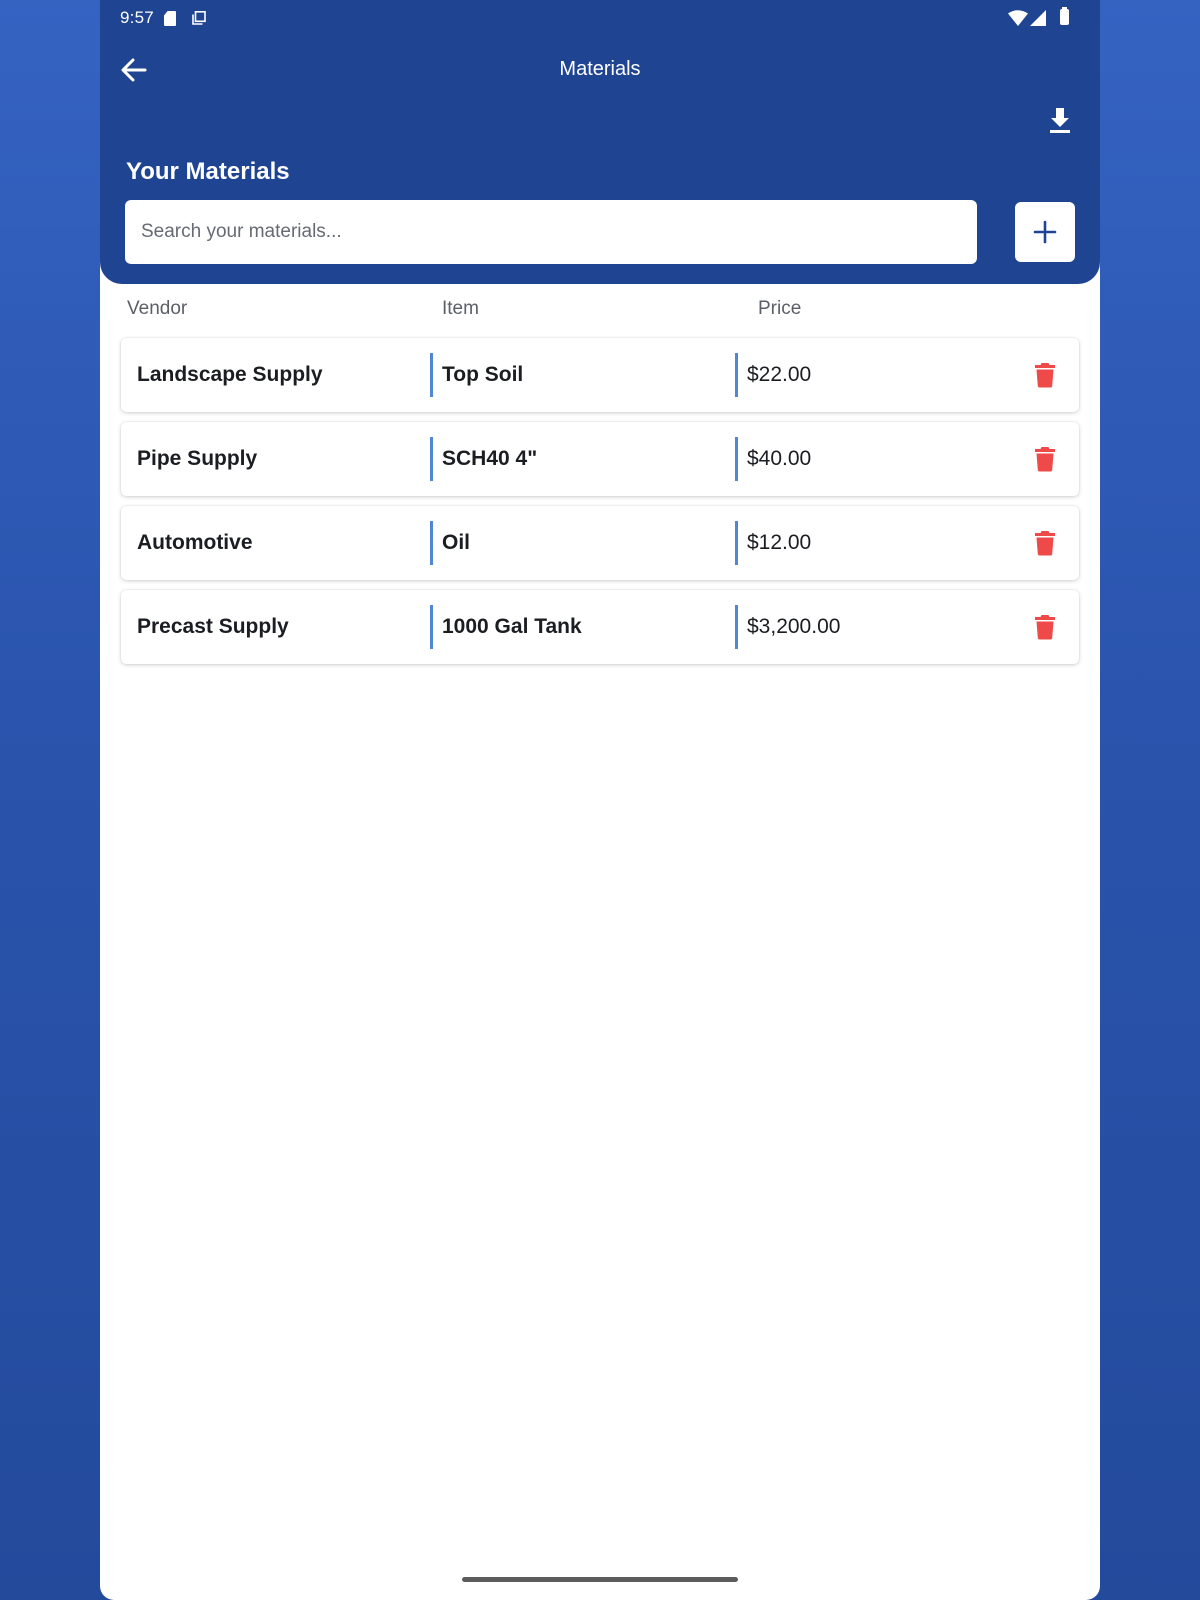 Image resolution: width=1200 pixels, height=1600 pixels. What do you see at coordinates (600, 375) in the screenshot?
I see `material-row: Landscape Supply Top Soil $22.00` at bounding box center [600, 375].